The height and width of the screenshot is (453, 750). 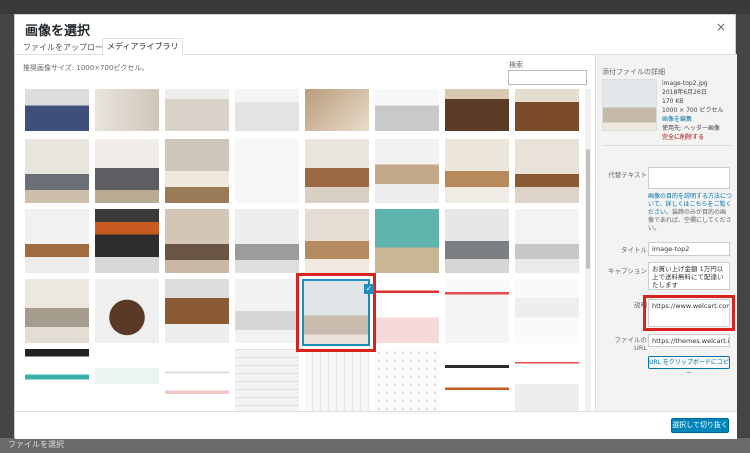 What do you see at coordinates (700, 425) in the screenshot?
I see `select-and-crop-button: 選択して切り抜く` at bounding box center [700, 425].